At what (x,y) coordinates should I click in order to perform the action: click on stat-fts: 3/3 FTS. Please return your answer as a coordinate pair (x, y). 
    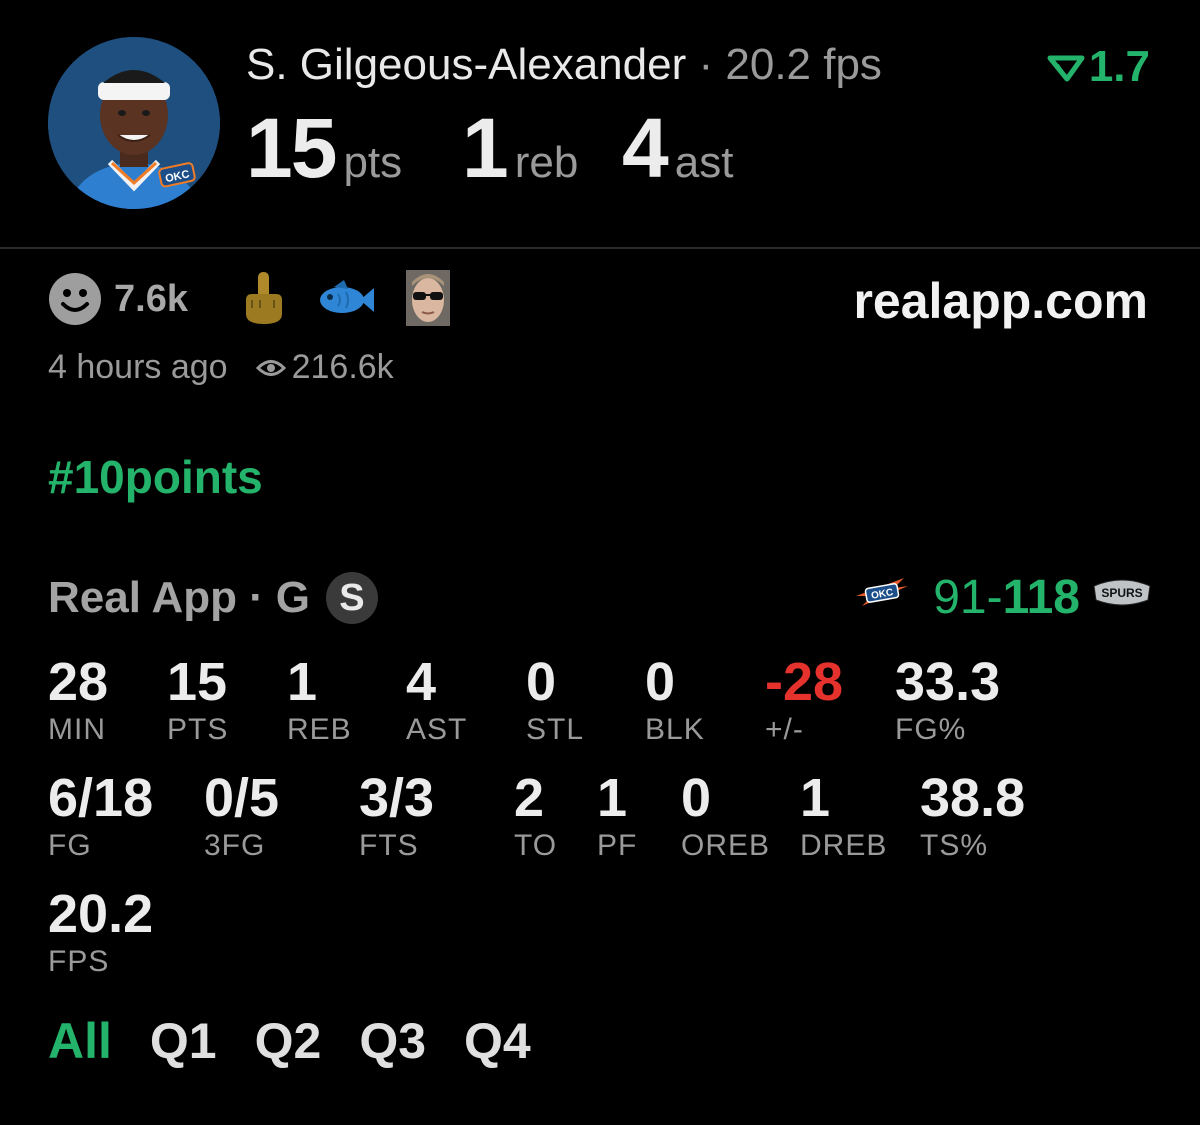
    Looking at the image, I should click on (396, 816).